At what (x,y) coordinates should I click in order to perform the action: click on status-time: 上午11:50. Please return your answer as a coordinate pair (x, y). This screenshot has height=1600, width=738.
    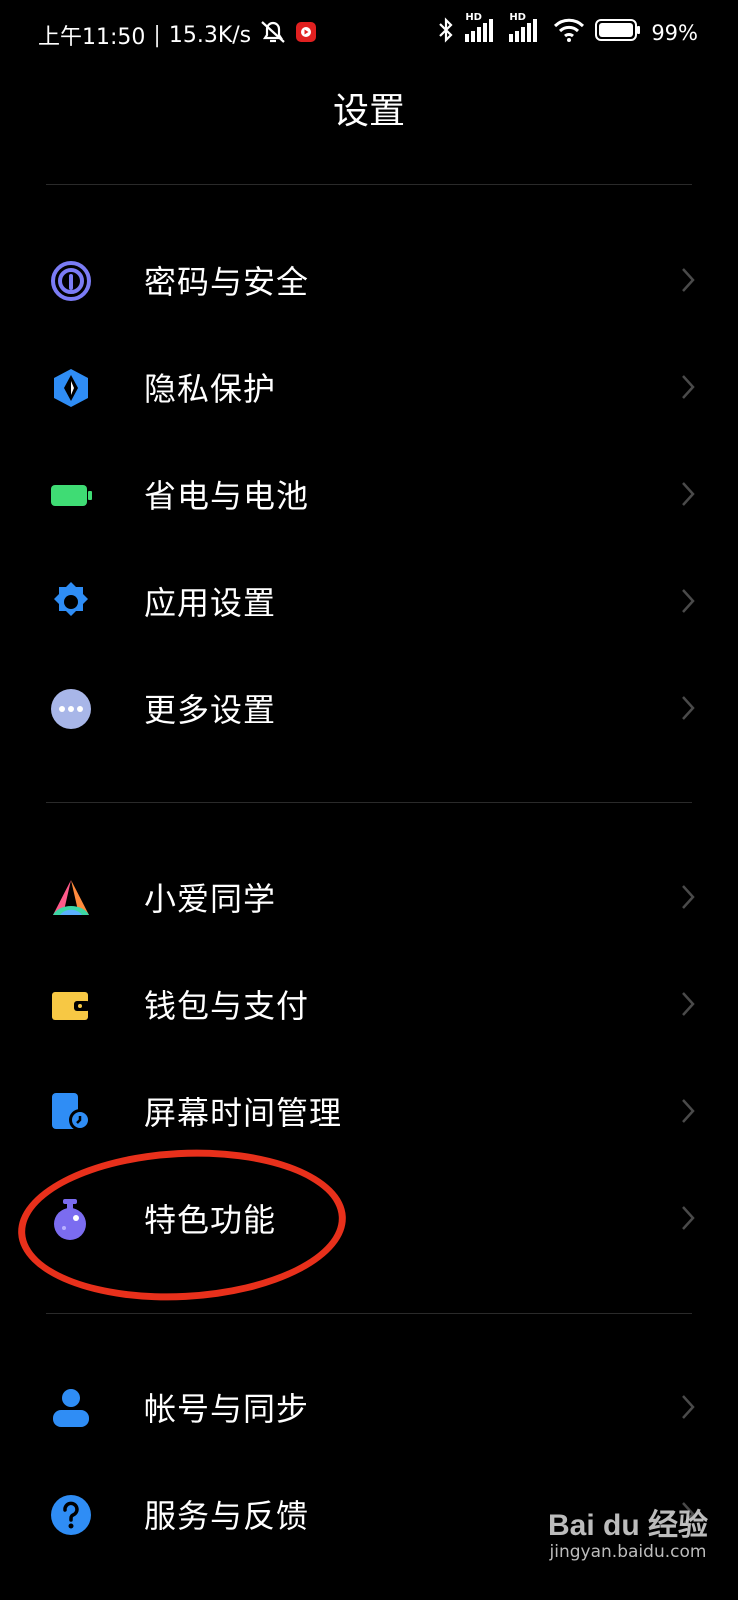
    Looking at the image, I should click on (92, 37).